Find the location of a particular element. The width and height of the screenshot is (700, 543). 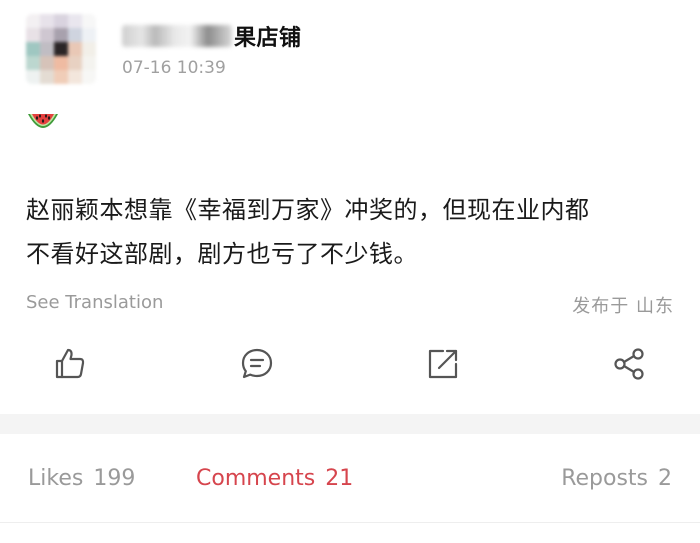

thumbs-up-icon is located at coordinates (70, 364).